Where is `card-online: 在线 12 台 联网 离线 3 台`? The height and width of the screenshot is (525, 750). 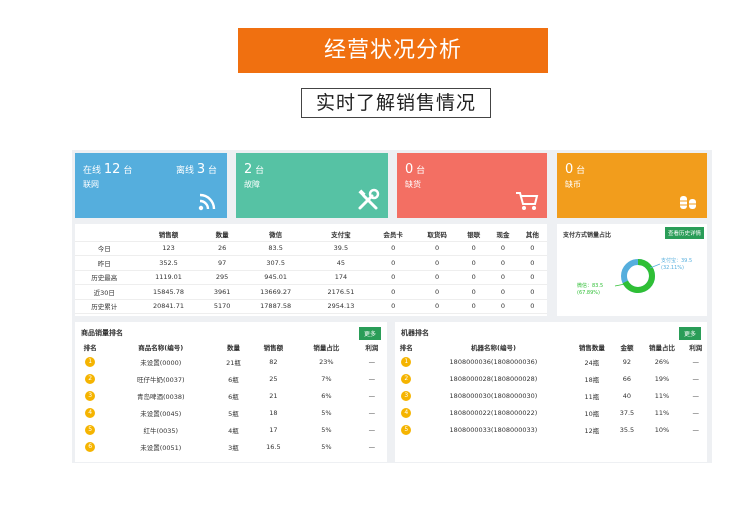 card-online: 在线 12 台 联网 离线 3 台 is located at coordinates (151, 185).